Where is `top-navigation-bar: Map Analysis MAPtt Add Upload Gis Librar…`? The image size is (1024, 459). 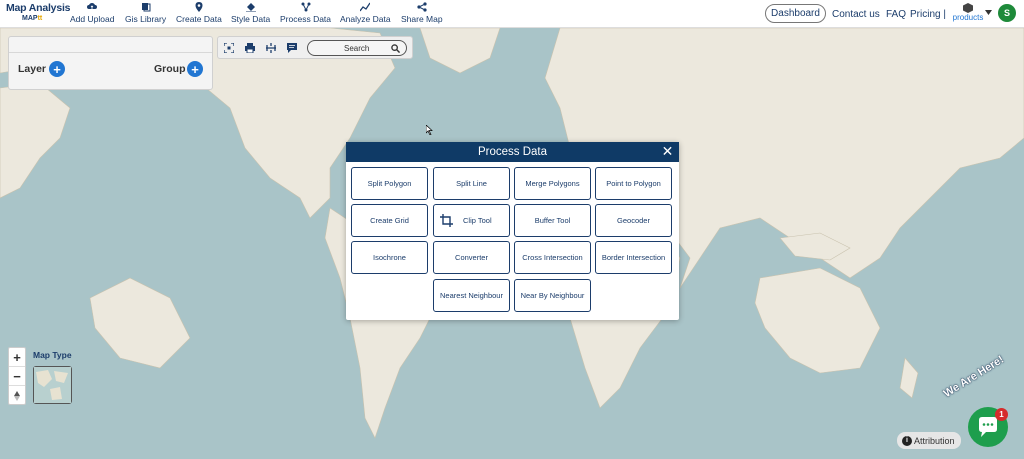
top-navigation-bar: Map Analysis MAPtt Add Upload Gis Librar… is located at coordinates (512, 14).